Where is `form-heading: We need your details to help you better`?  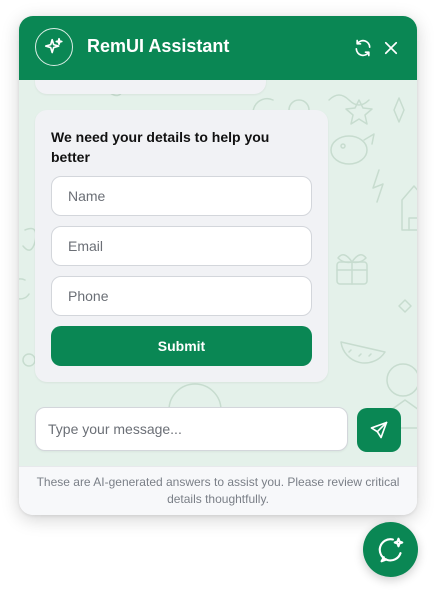
form-heading: We need your details to help you better is located at coordinates (160, 147).